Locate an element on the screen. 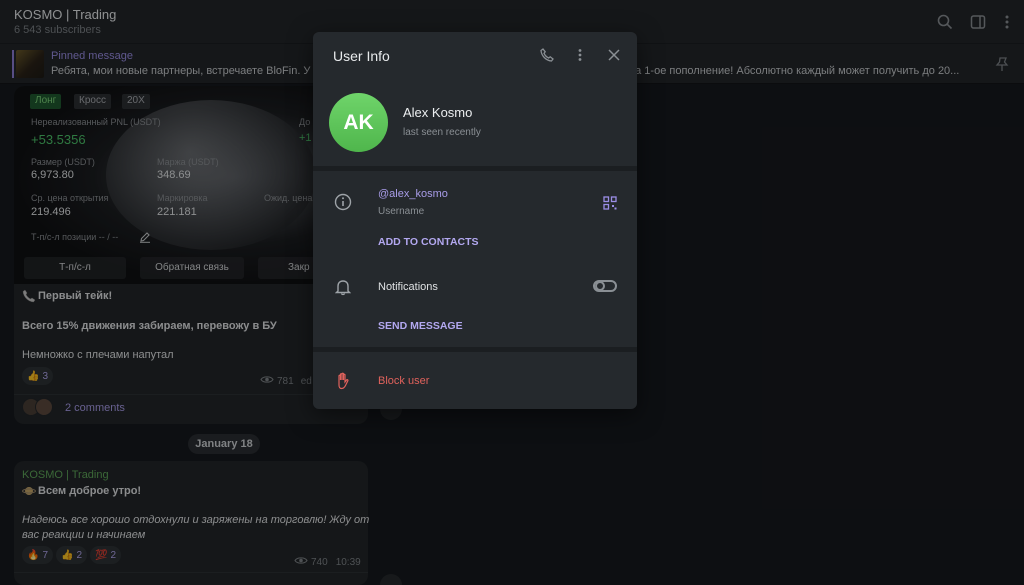  avatar: AK is located at coordinates (358, 122).